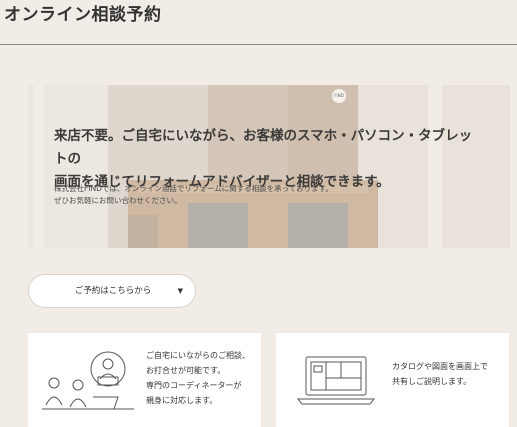  What do you see at coordinates (182, 400) in the screenshot?
I see `card-line: 親身に対応します。` at bounding box center [182, 400].